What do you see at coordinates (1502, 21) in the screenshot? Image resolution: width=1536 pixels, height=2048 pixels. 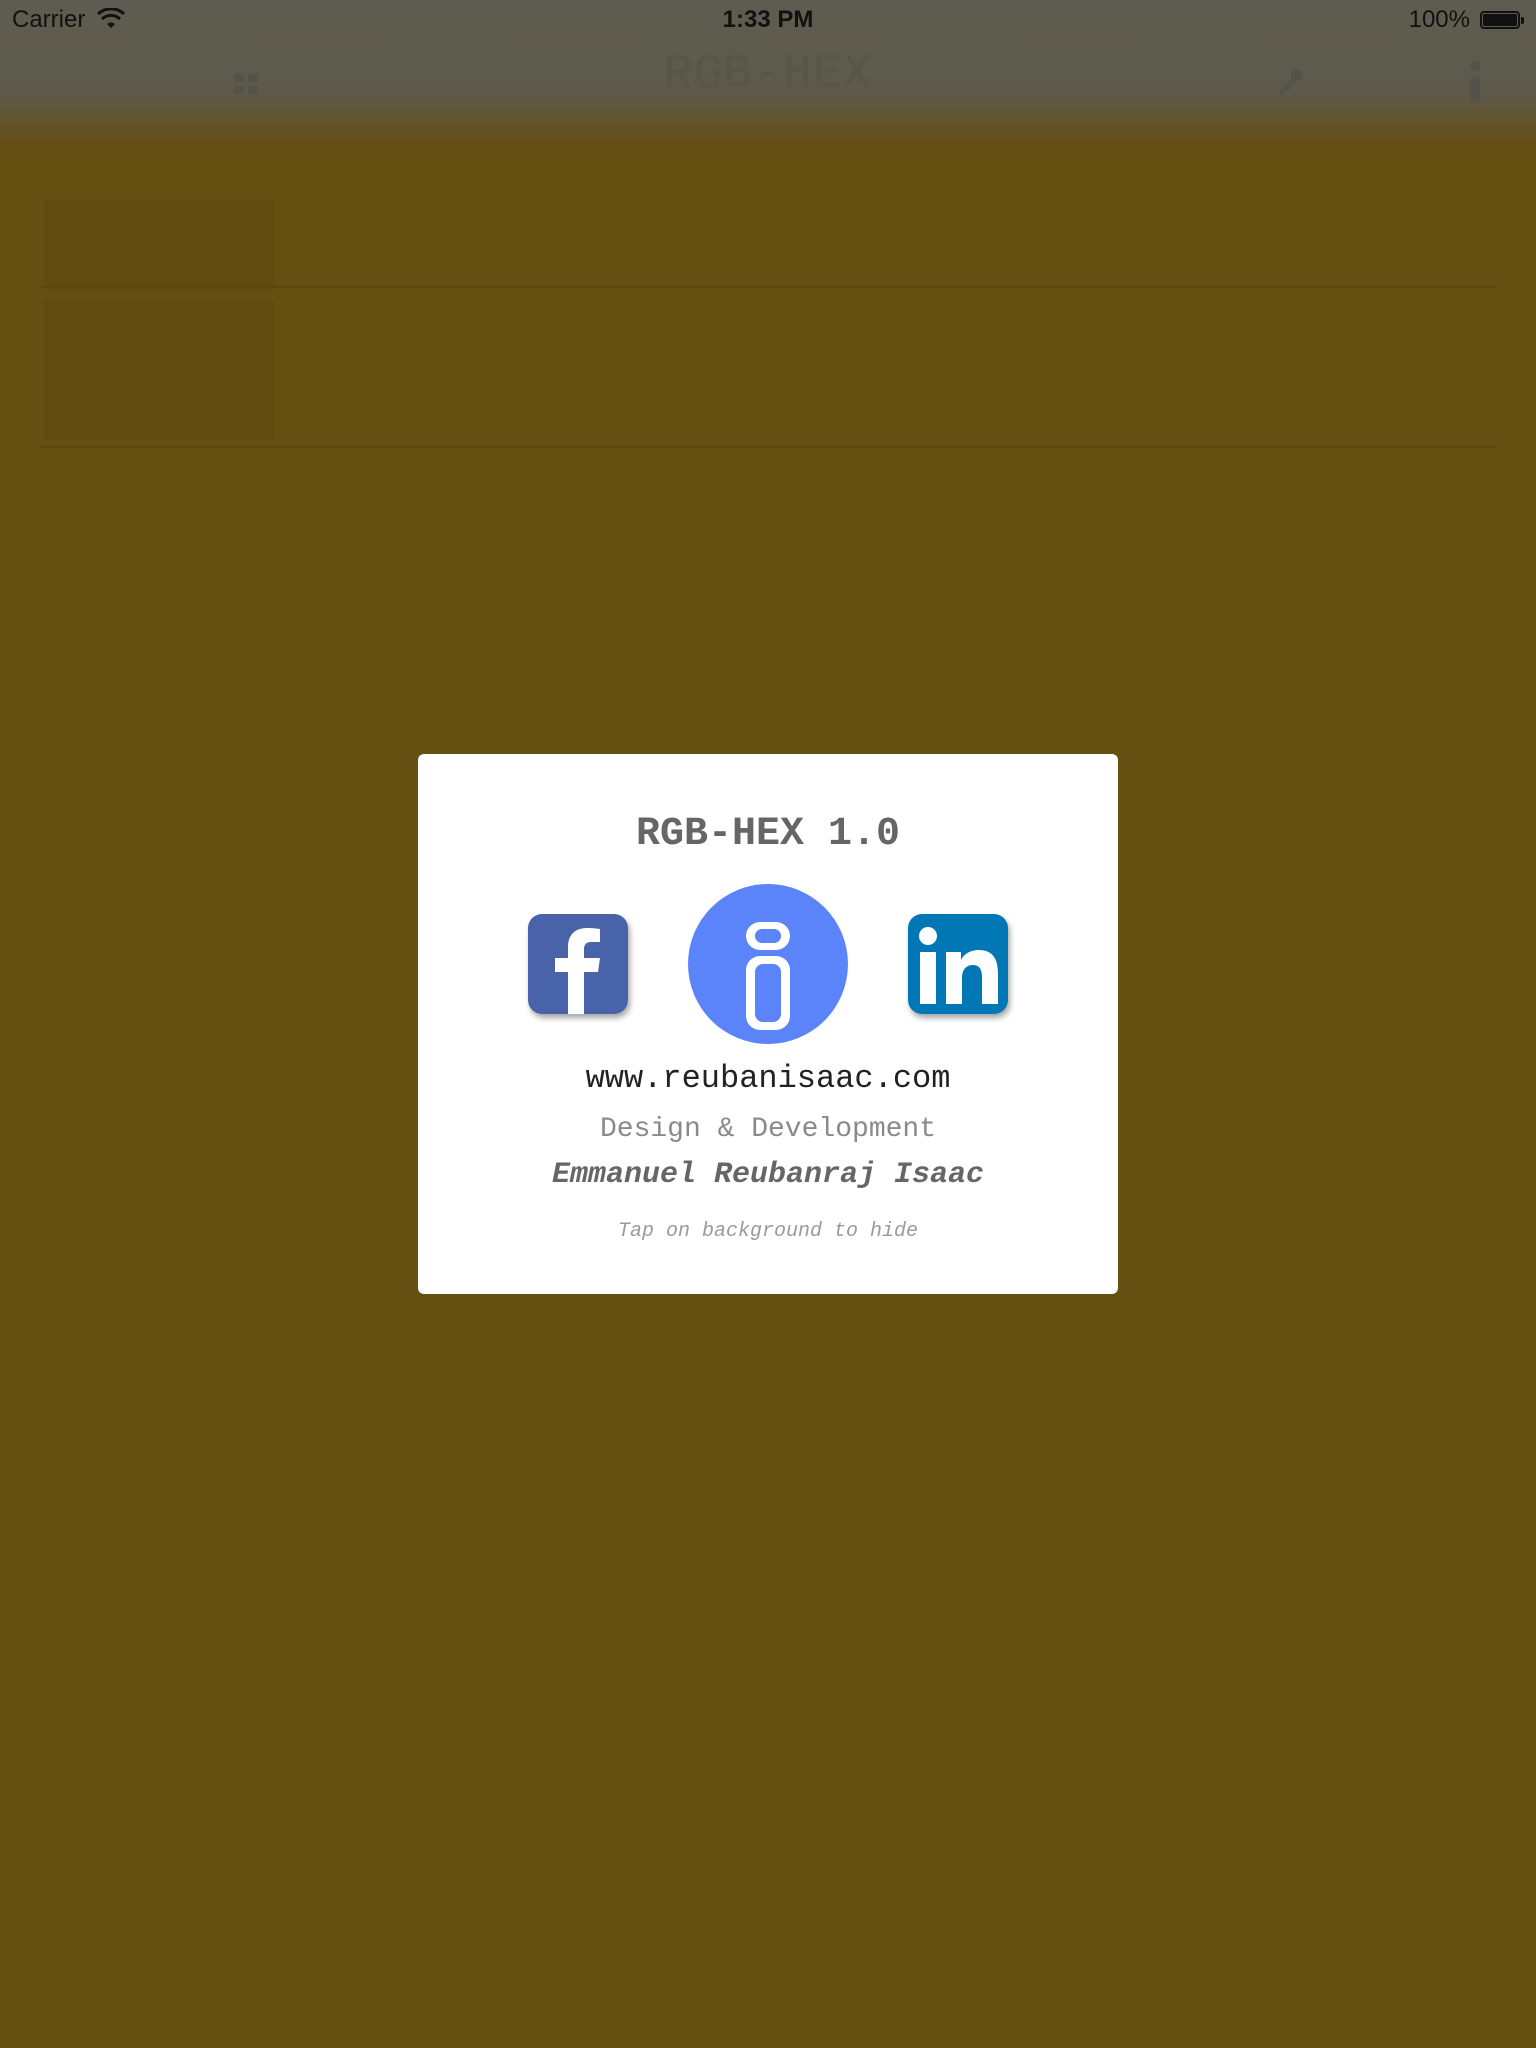 I see `battery-icon` at bounding box center [1502, 21].